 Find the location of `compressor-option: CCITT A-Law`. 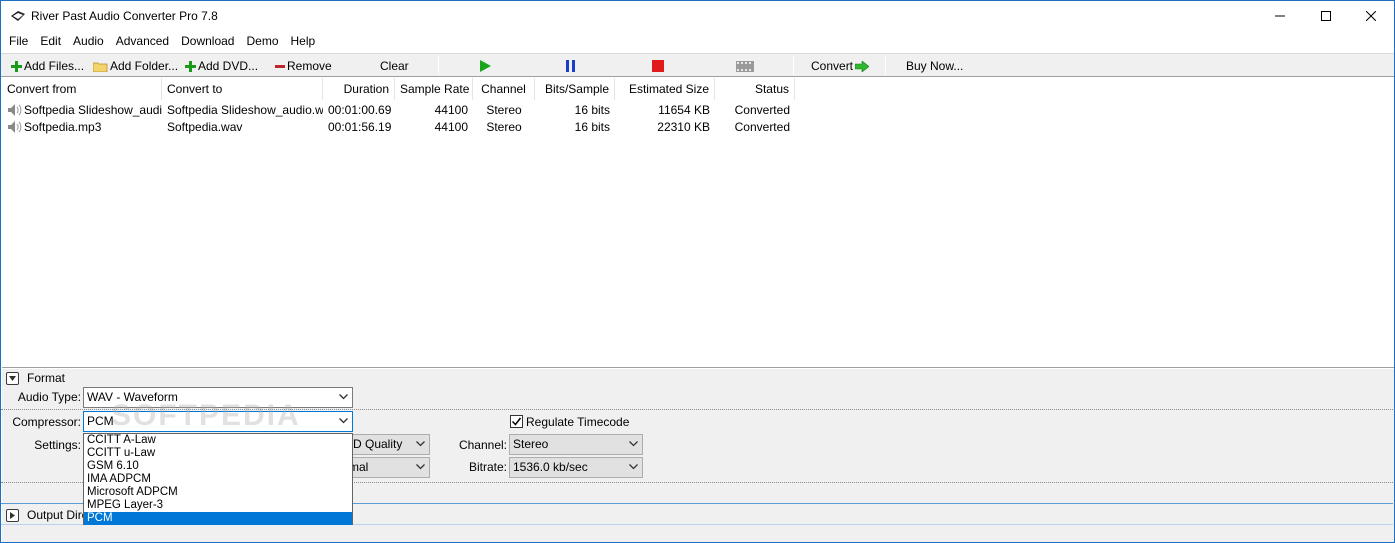

compressor-option: CCITT A-Law is located at coordinates (218, 440).